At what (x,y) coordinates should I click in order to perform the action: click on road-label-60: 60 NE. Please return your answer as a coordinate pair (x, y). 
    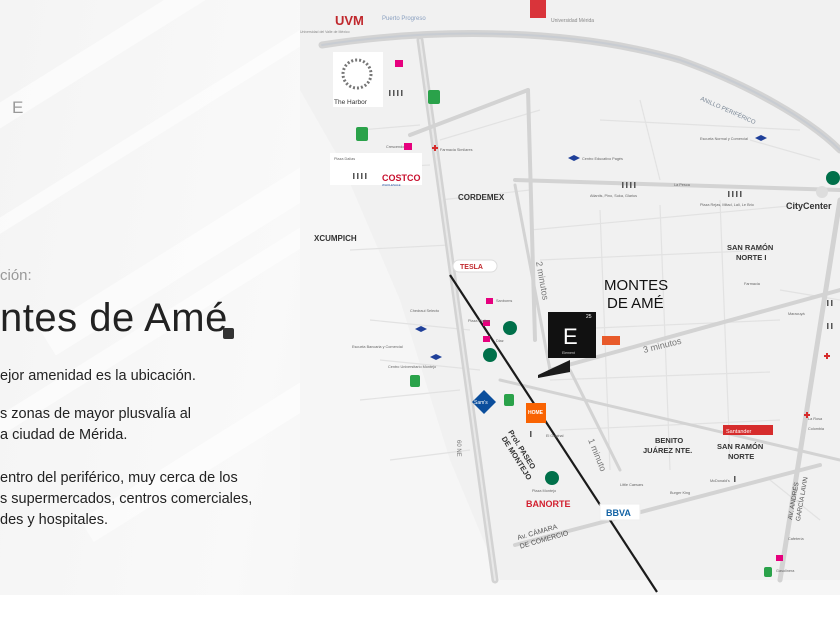
    Looking at the image, I should click on (458, 448).